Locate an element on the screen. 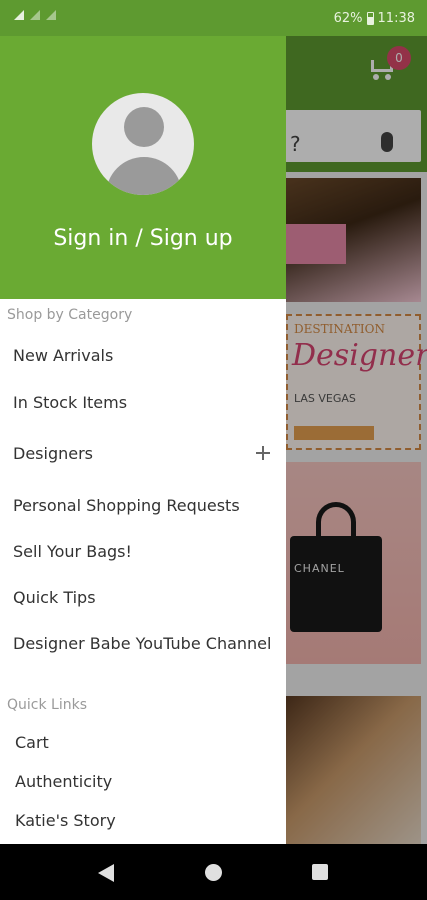  menu-item-quick-tips: Quick Tips is located at coordinates (144, 598).